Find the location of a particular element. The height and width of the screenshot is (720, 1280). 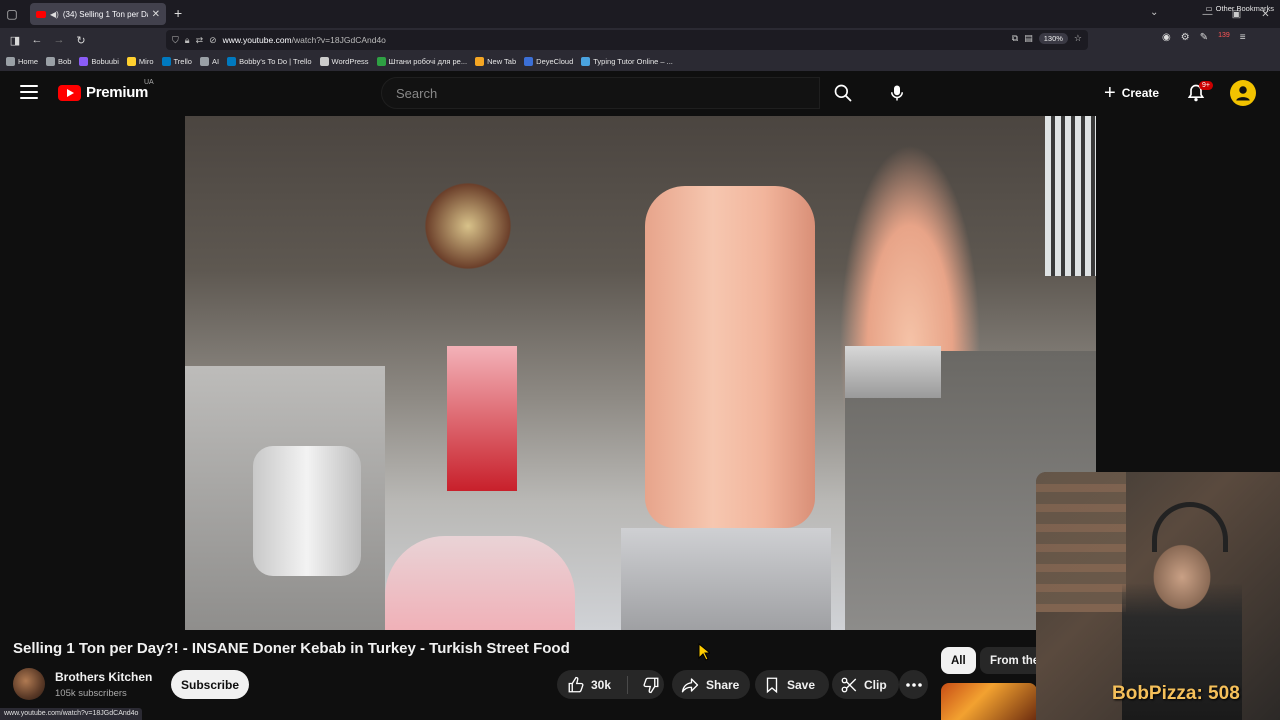

bookmark-item: AI is located at coordinates (209, 61).